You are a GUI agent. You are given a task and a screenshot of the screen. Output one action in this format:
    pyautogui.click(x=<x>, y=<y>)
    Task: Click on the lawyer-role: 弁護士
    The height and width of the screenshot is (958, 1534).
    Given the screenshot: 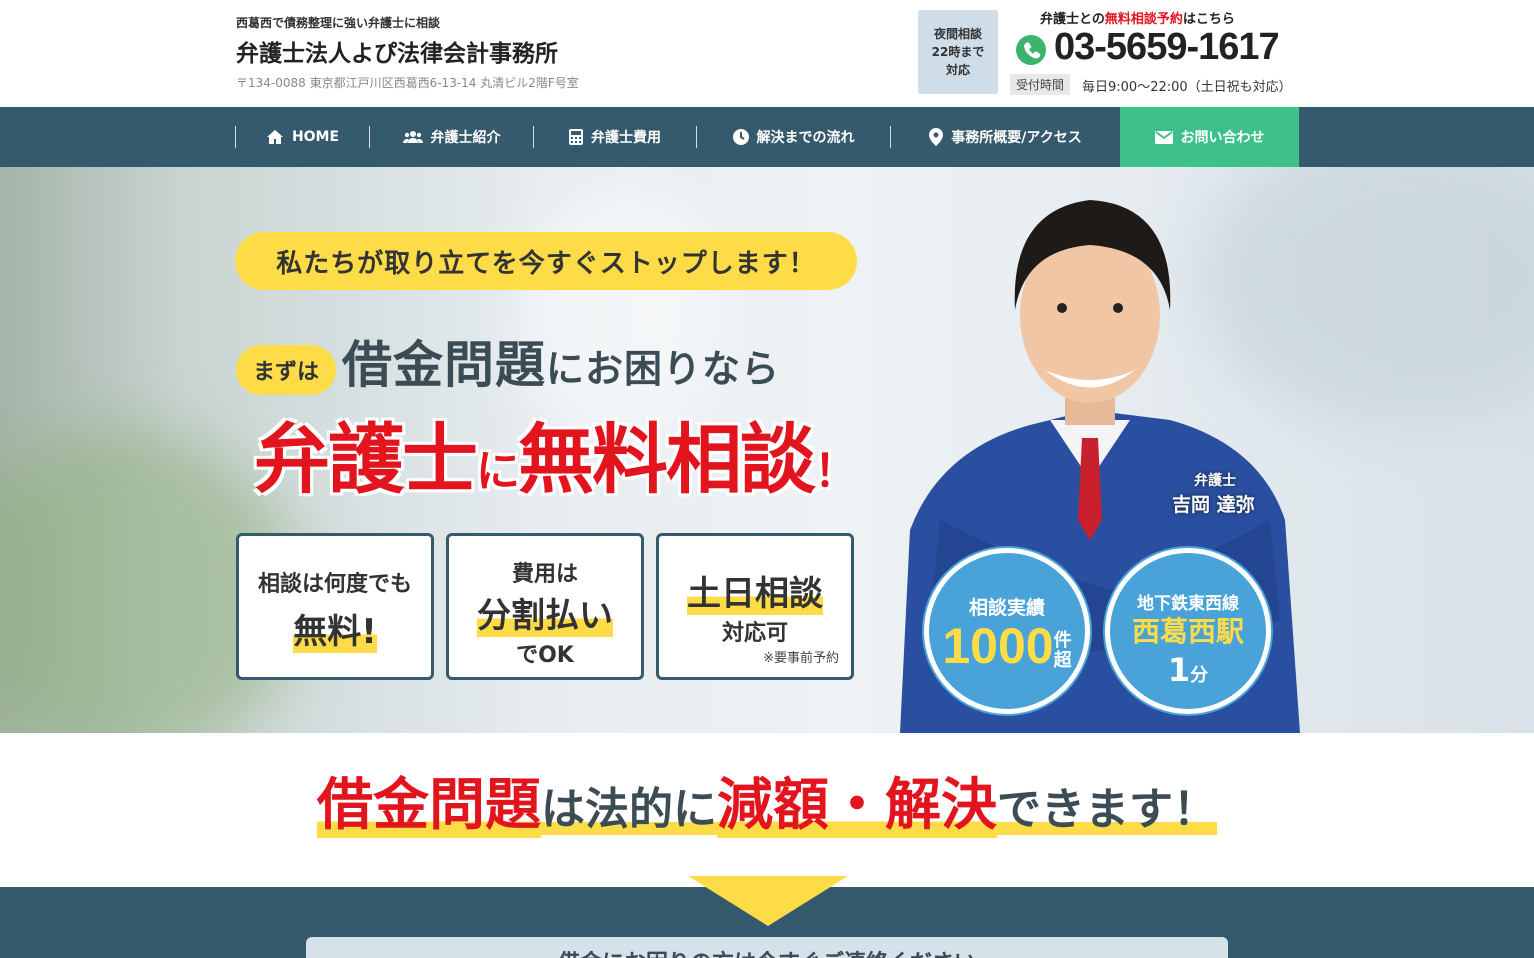 What is the action you would take?
    pyautogui.click(x=1215, y=481)
    